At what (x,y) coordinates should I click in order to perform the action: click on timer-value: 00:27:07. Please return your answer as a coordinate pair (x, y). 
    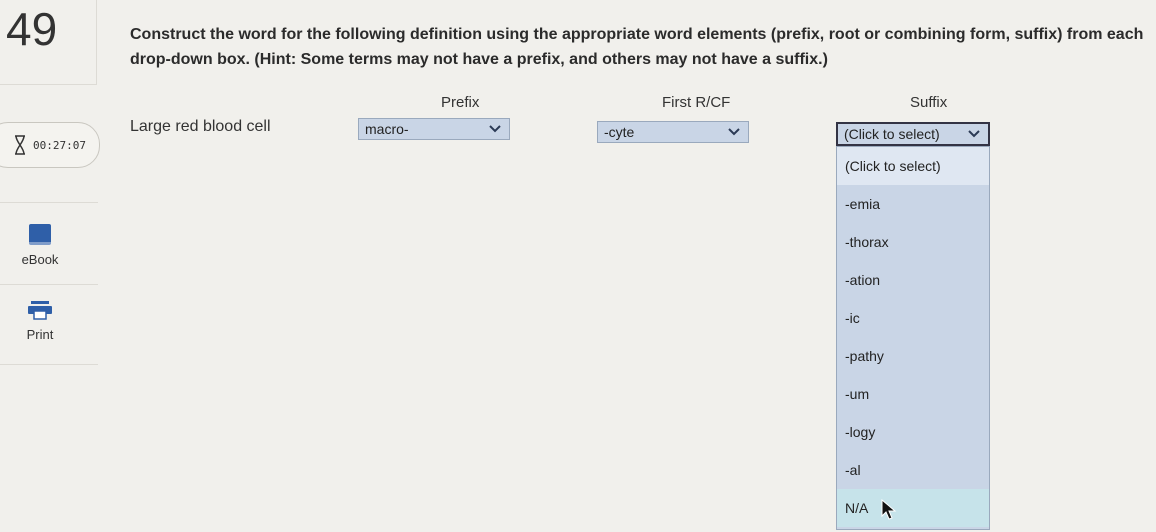
    Looking at the image, I should click on (59, 145).